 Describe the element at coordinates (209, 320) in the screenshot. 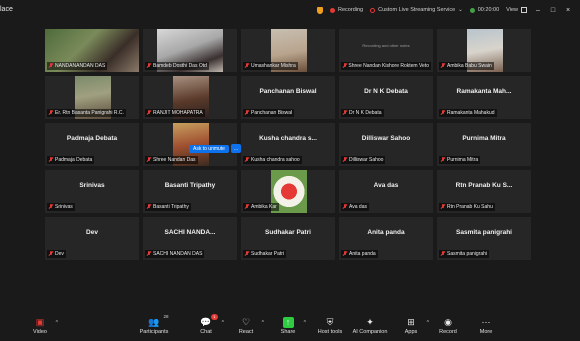

I see `chat-icon: 💬 1` at that location.